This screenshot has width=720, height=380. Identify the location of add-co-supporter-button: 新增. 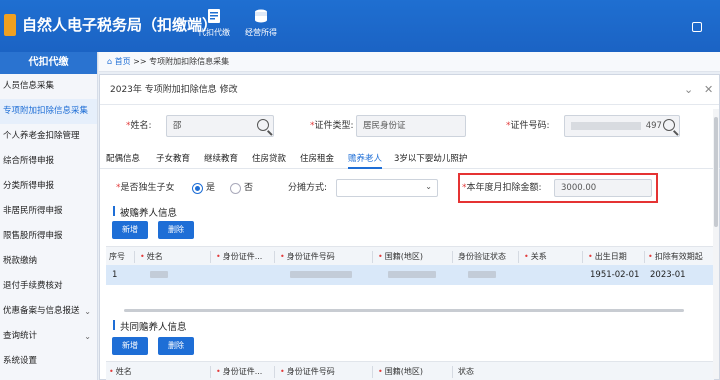
(130, 346).